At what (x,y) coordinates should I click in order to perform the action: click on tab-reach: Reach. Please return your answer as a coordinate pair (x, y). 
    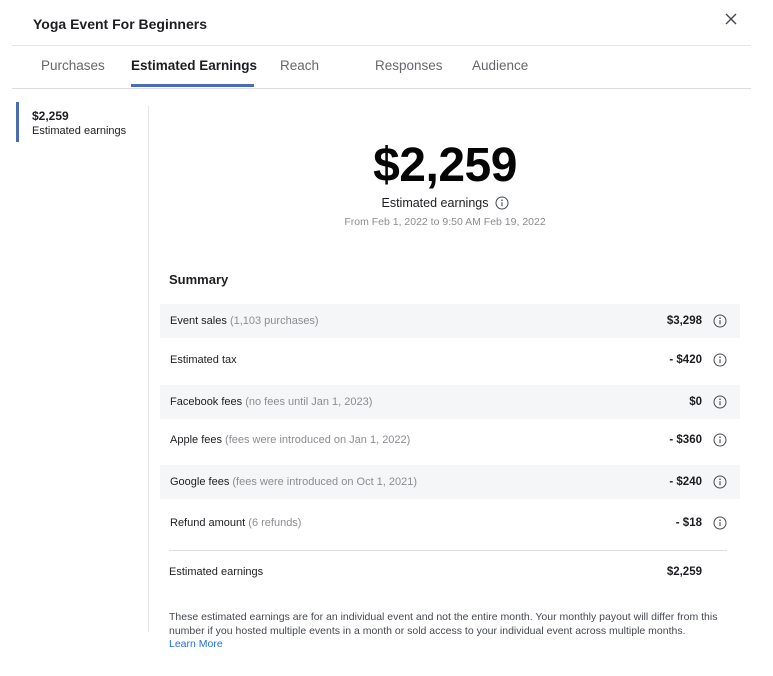
    Looking at the image, I should click on (299, 65).